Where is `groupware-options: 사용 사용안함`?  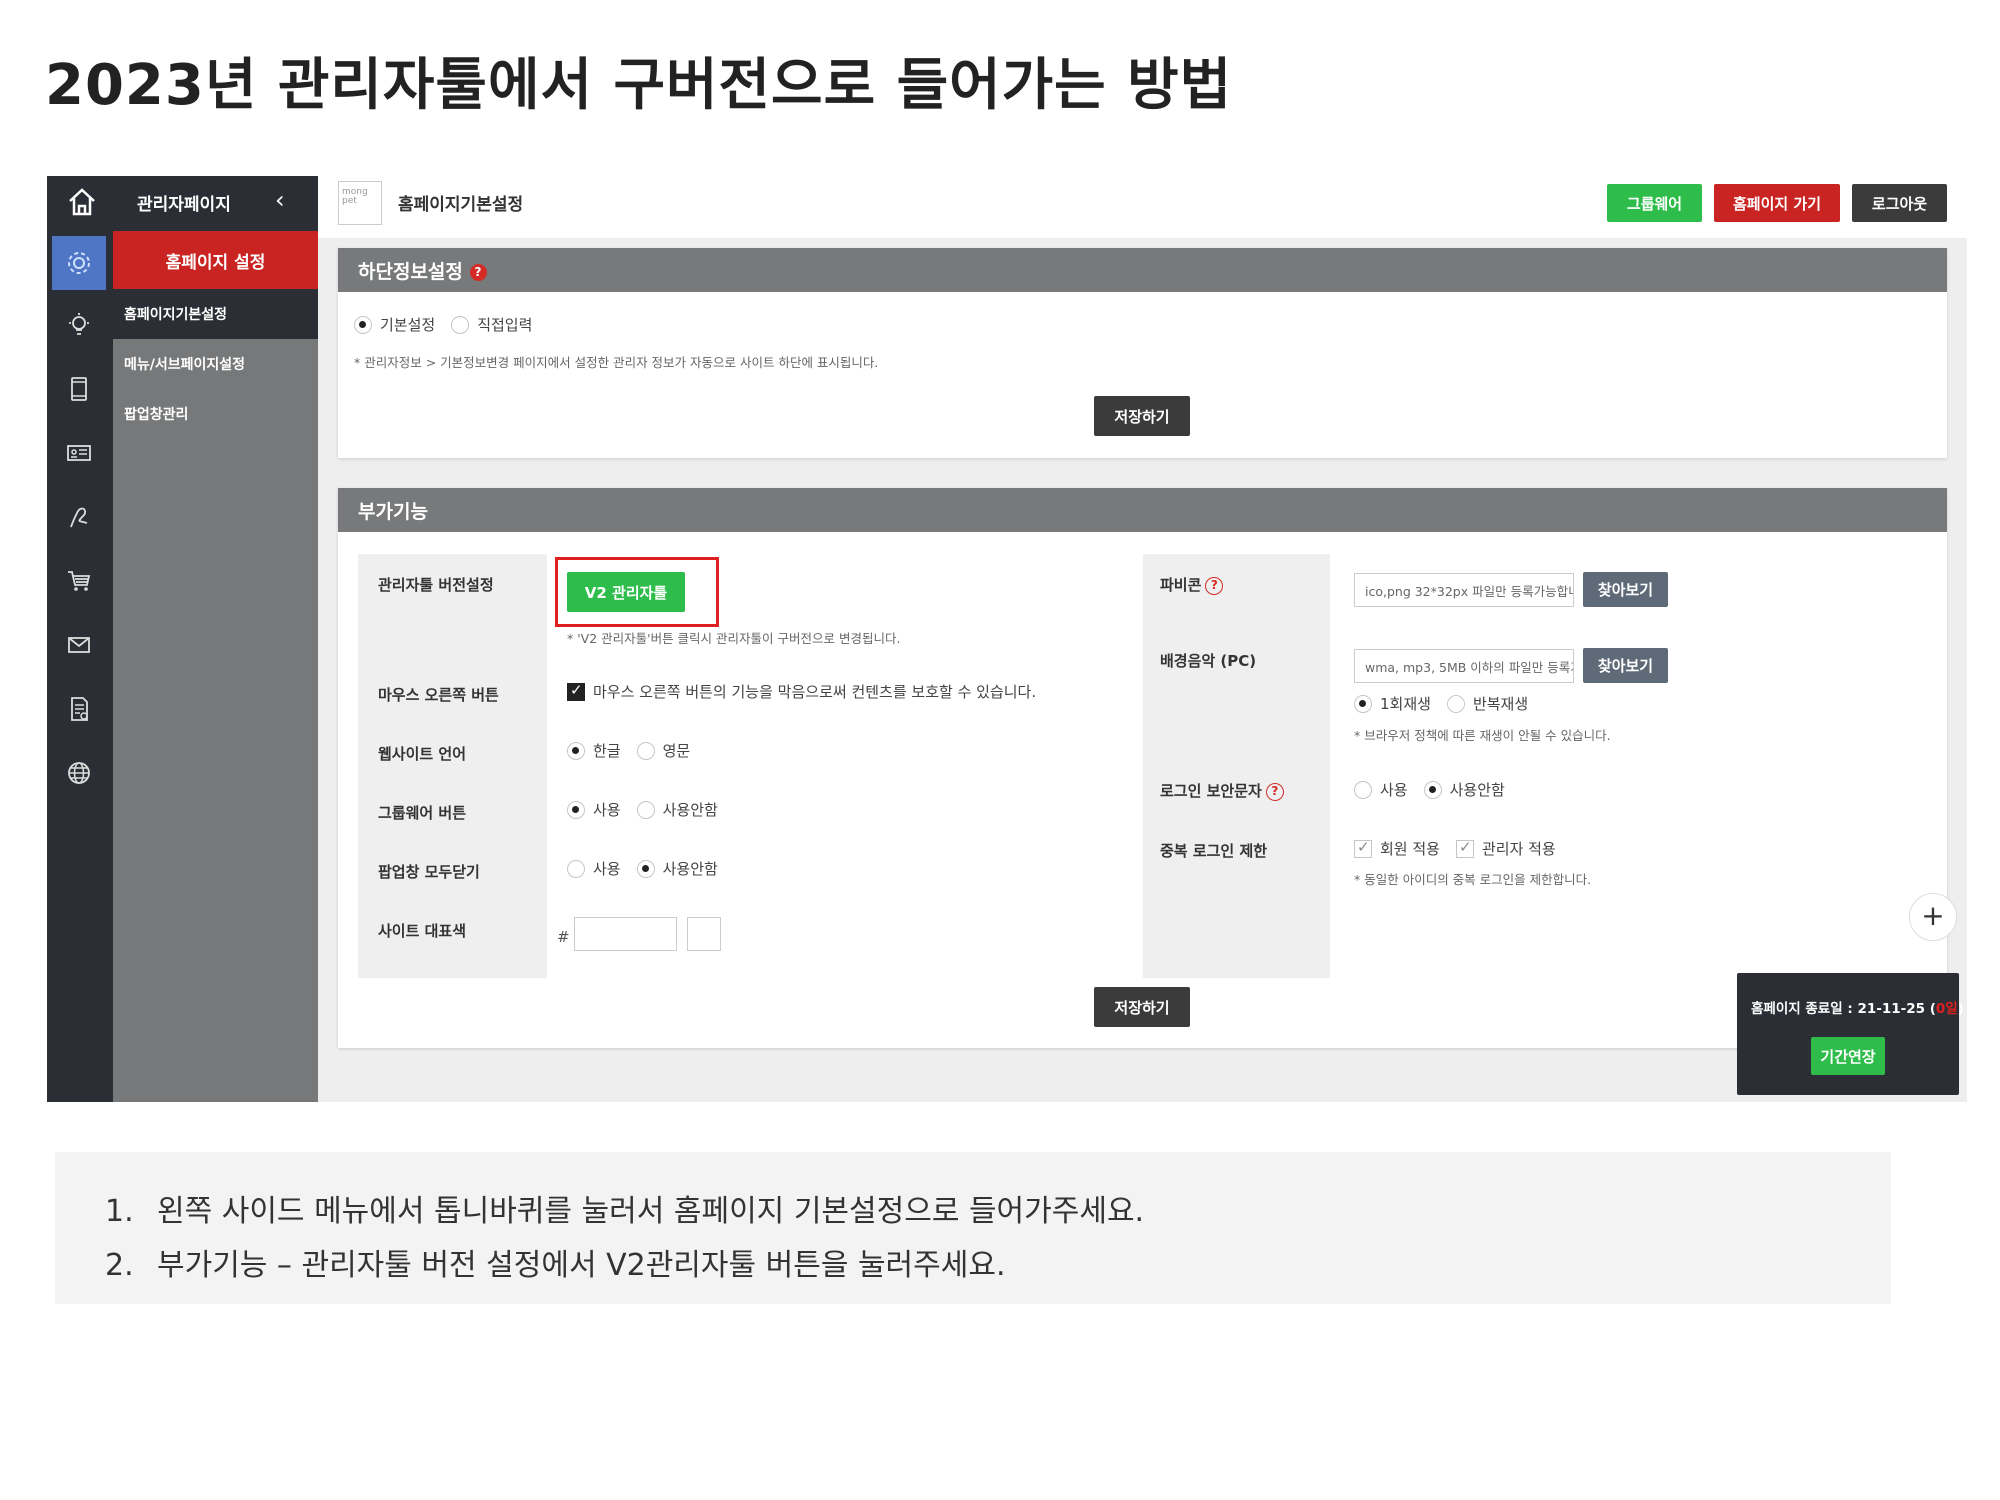 groupware-options: 사용 사용안함 is located at coordinates (650, 809).